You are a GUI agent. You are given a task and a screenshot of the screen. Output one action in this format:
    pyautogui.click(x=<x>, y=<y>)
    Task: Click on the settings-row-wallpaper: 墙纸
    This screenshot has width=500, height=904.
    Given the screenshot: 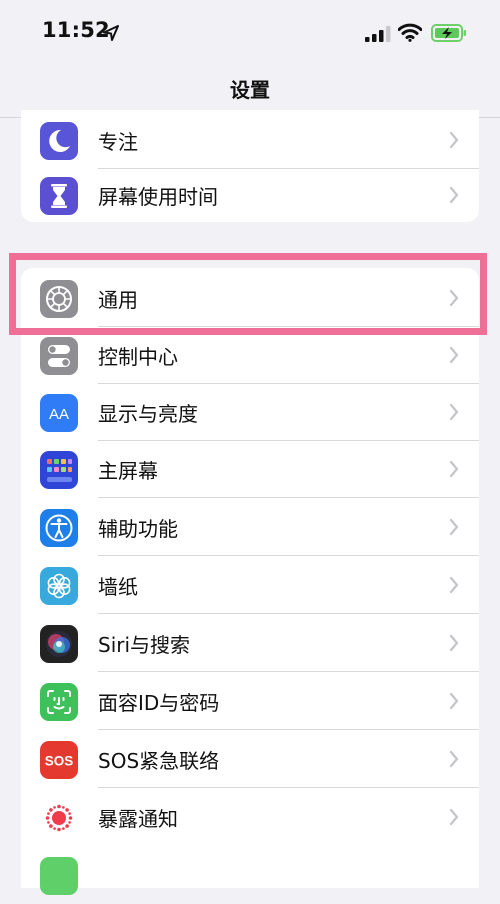 What is the action you would take?
    pyautogui.click(x=250, y=585)
    